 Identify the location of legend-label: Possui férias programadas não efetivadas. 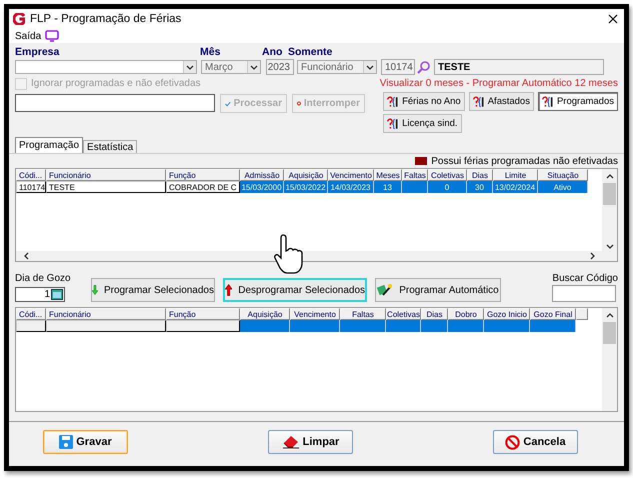
(524, 161).